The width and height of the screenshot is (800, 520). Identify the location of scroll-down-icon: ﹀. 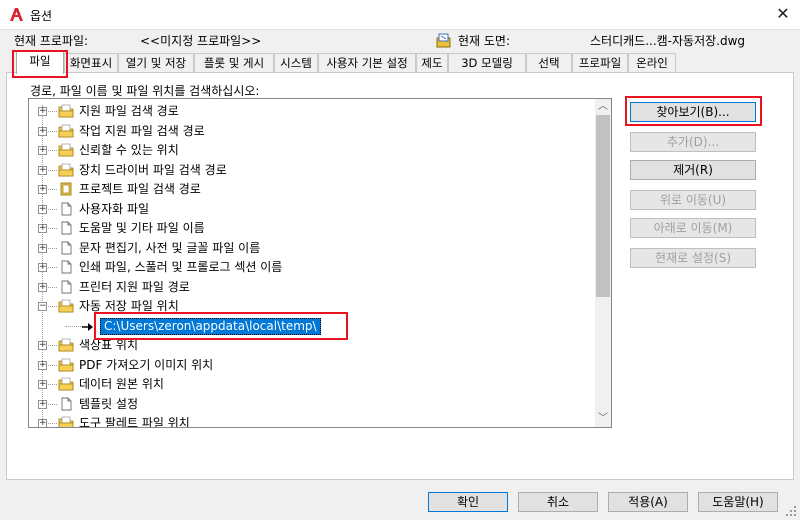
(603, 419).